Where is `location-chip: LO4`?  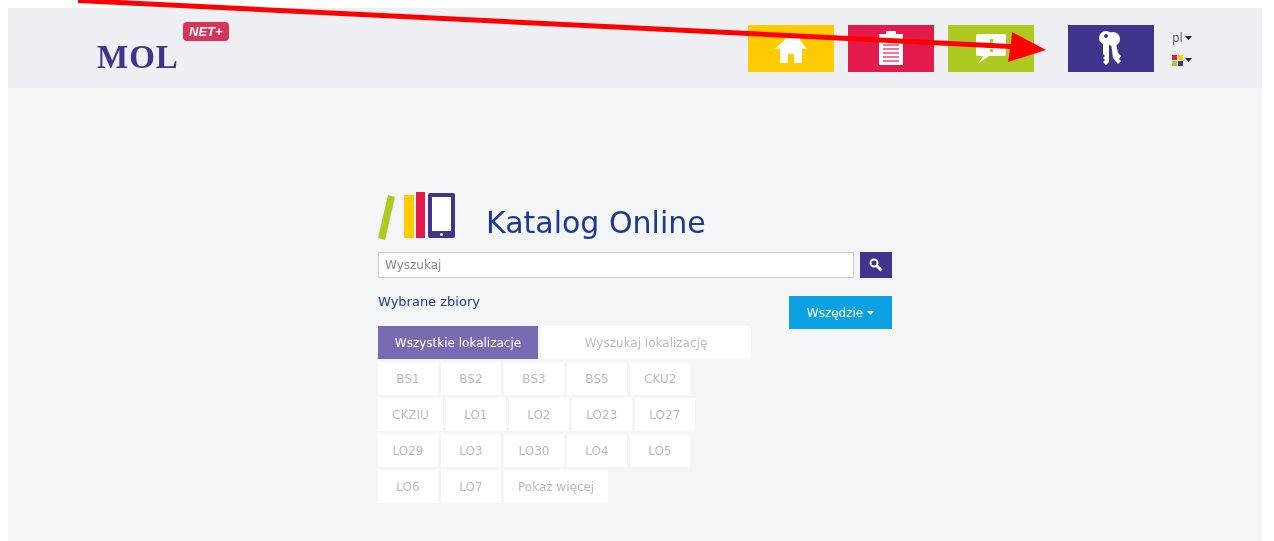 location-chip: LO4 is located at coordinates (597, 450).